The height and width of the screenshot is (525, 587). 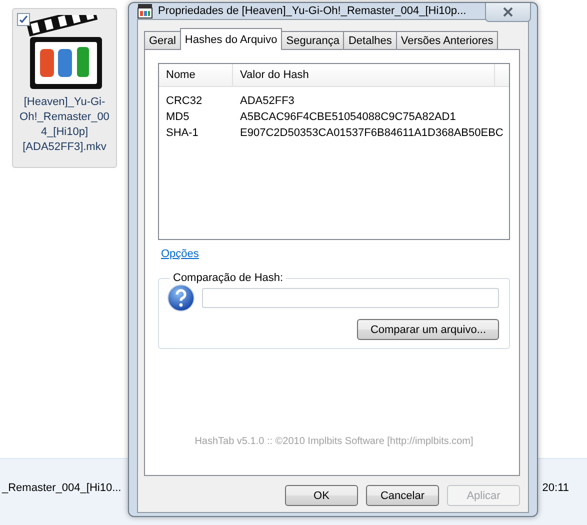 What do you see at coordinates (162, 40) in the screenshot?
I see `tab: Geral` at bounding box center [162, 40].